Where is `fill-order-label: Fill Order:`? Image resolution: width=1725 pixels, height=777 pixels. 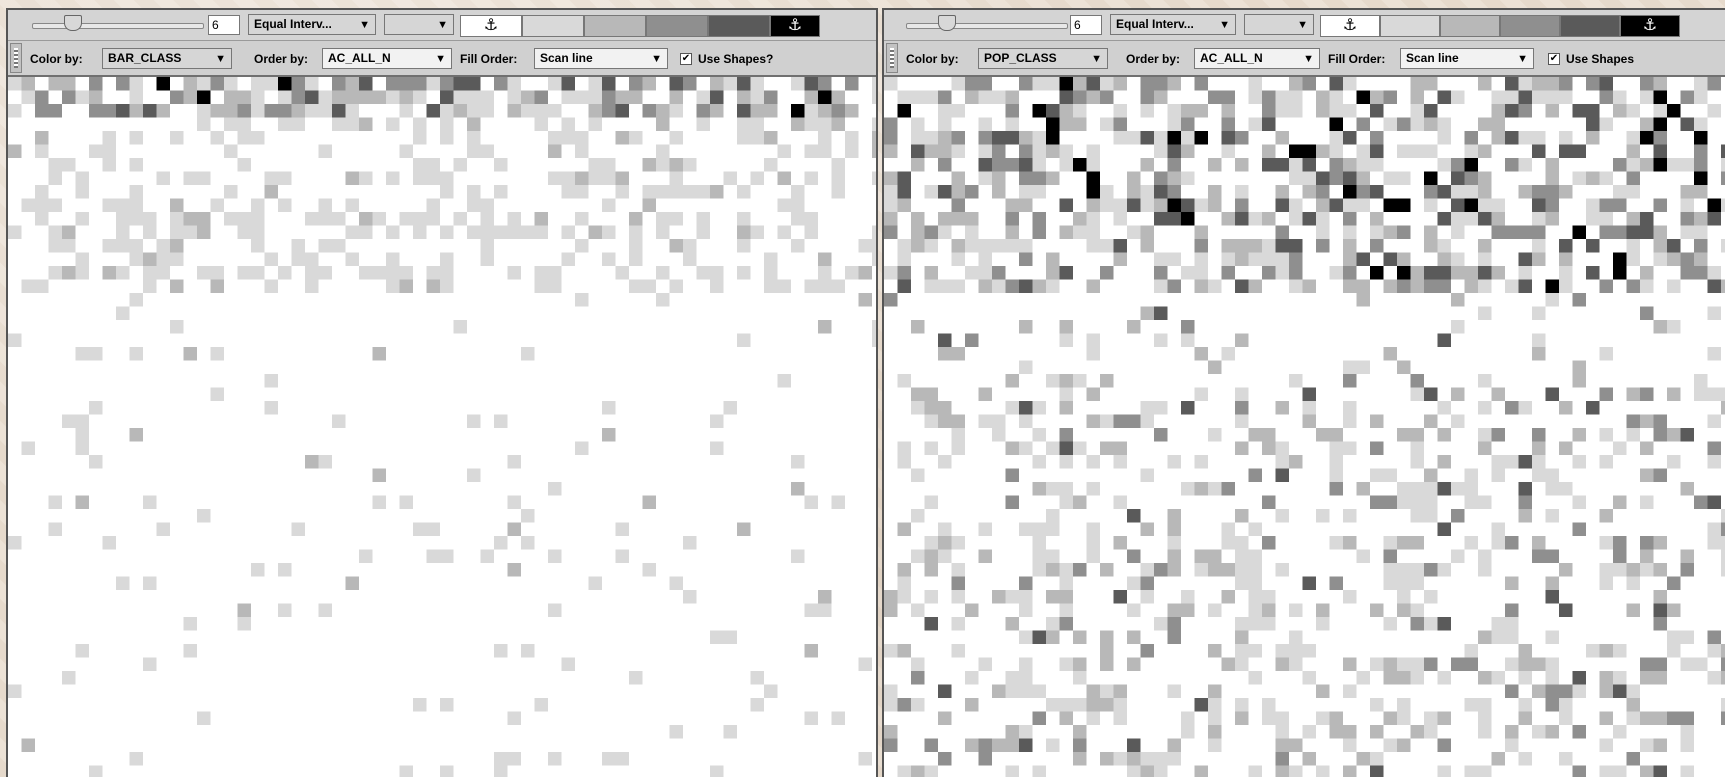
fill-order-label: Fill Order: is located at coordinates (1357, 59).